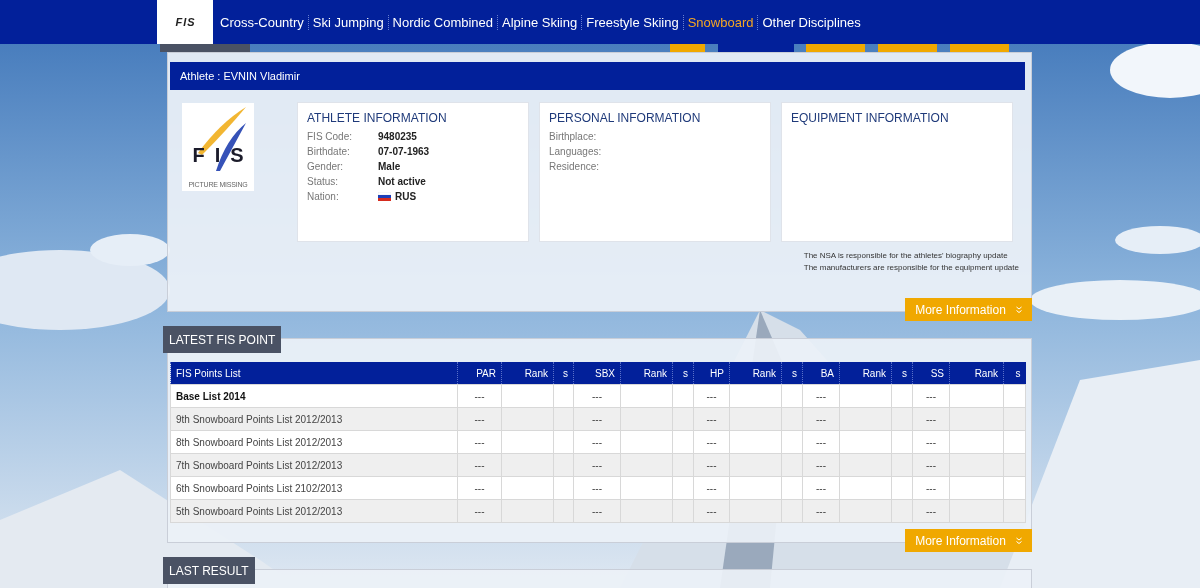  What do you see at coordinates (539, 22) in the screenshot?
I see `nav-link: Alpine Skiing` at bounding box center [539, 22].